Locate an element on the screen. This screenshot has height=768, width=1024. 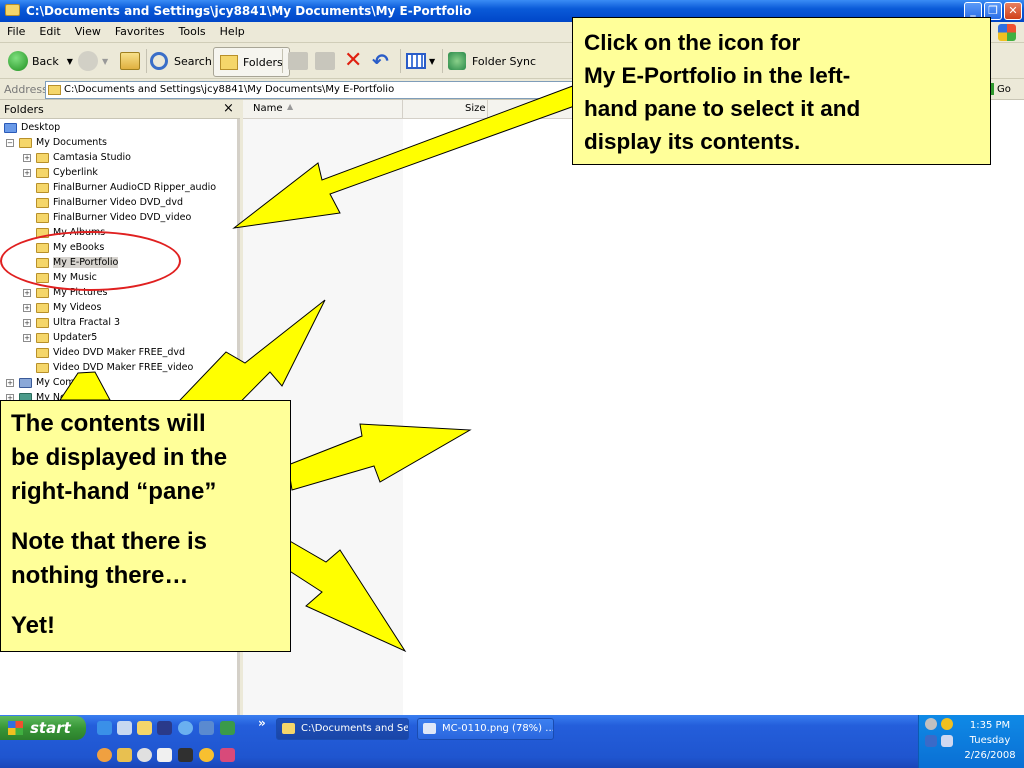
arrow-to-e-portfolio is located at coordinates (406, 156).